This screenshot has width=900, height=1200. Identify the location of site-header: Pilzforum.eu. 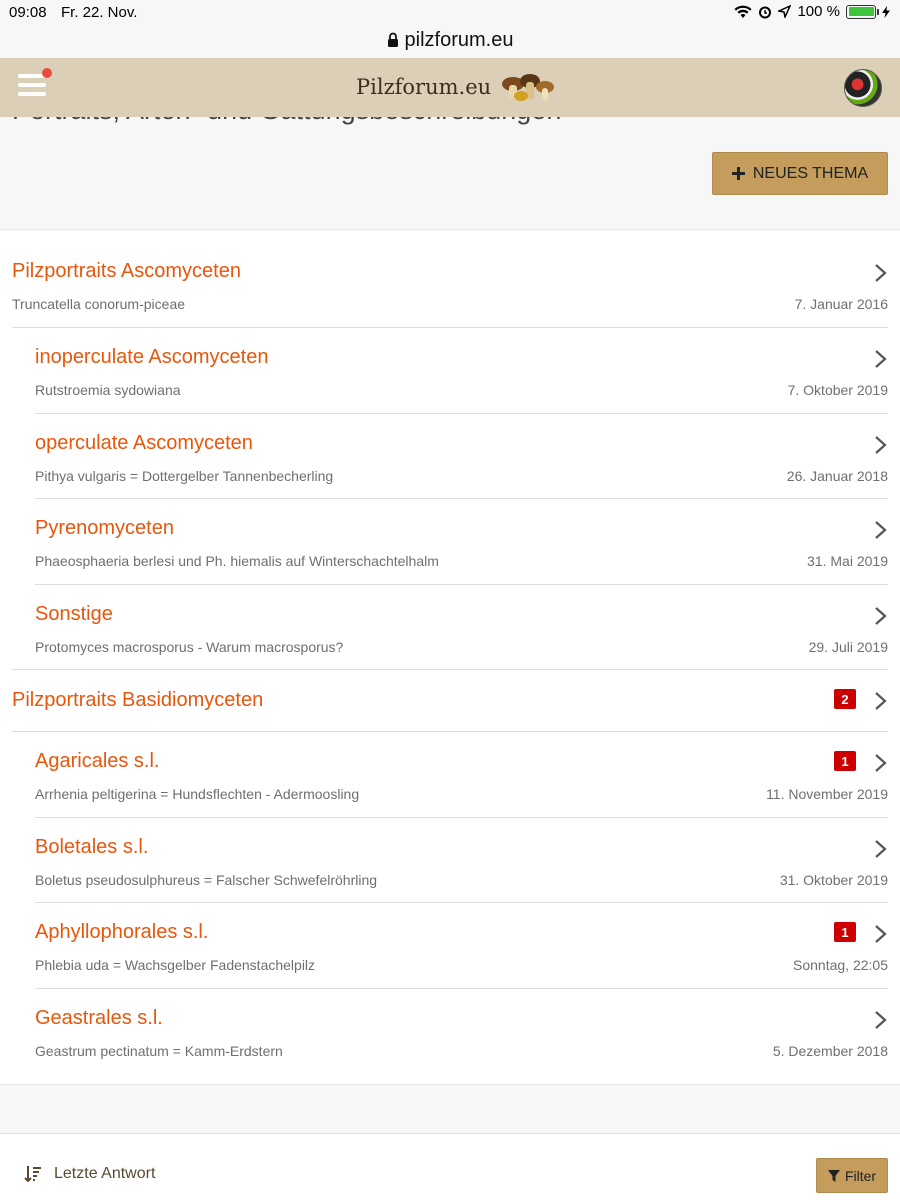
(450, 87).